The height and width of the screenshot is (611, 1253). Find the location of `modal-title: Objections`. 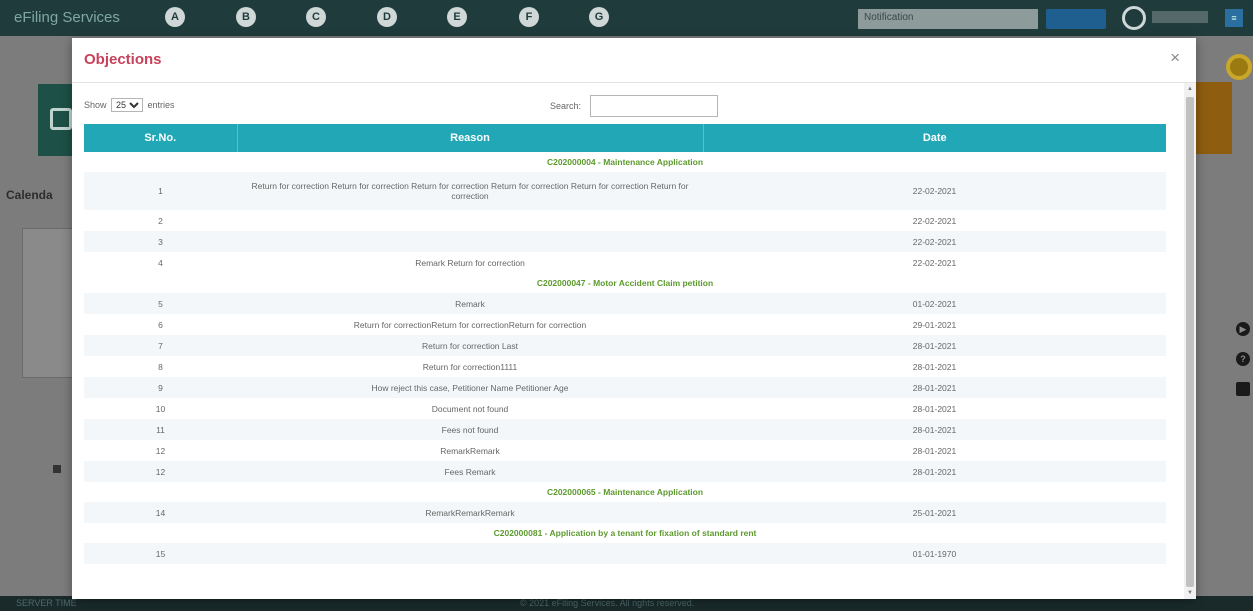

modal-title: Objections is located at coordinates (123, 59).